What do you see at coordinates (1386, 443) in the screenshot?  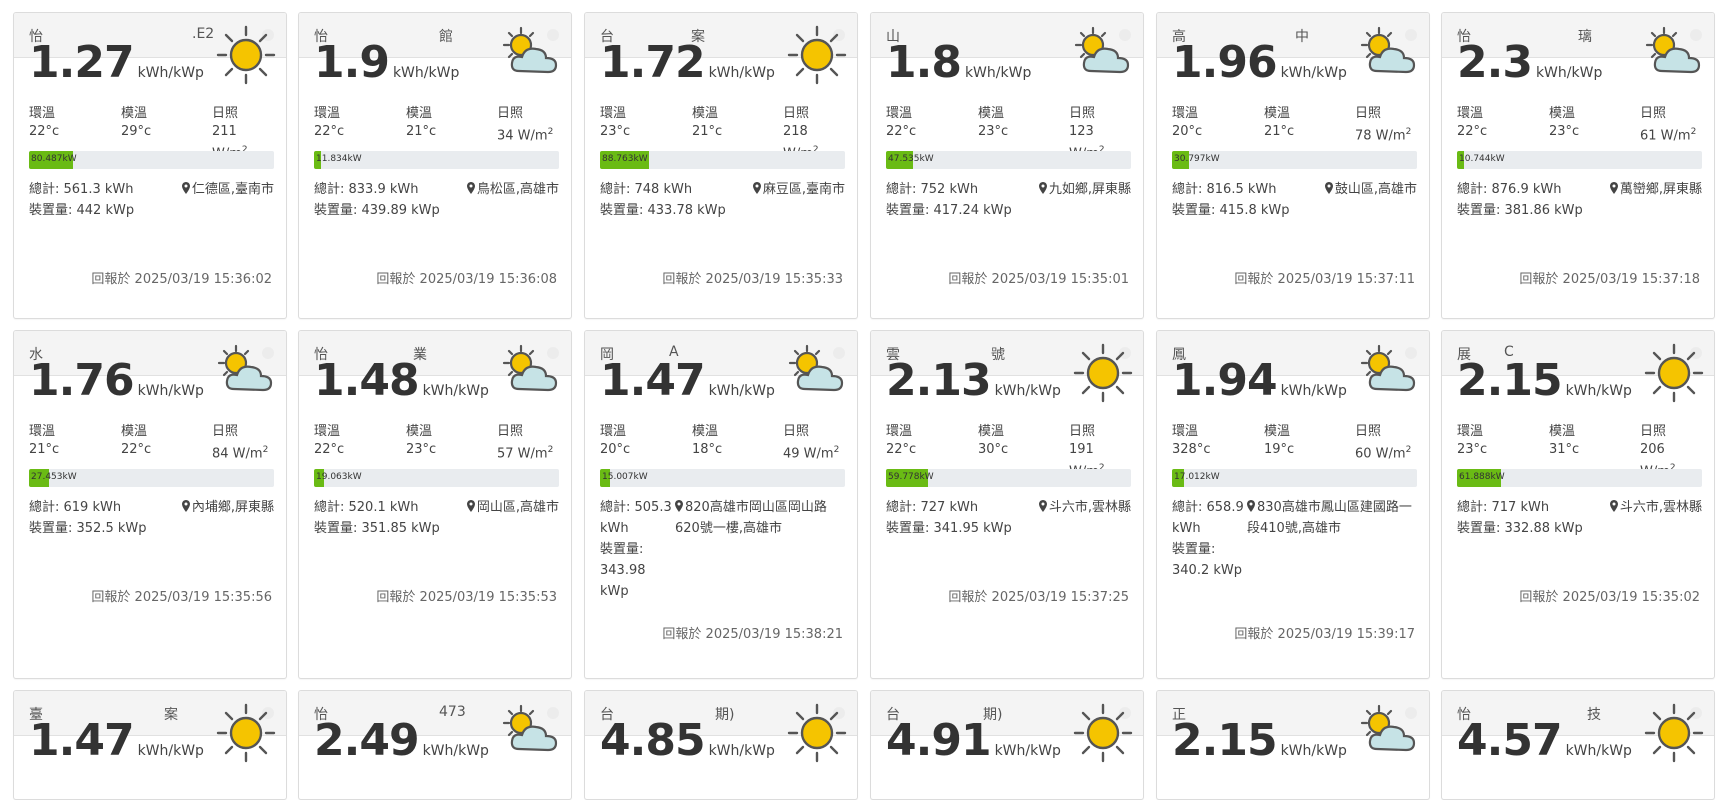 I see `irradiance: 日照 60 W/m2` at bounding box center [1386, 443].